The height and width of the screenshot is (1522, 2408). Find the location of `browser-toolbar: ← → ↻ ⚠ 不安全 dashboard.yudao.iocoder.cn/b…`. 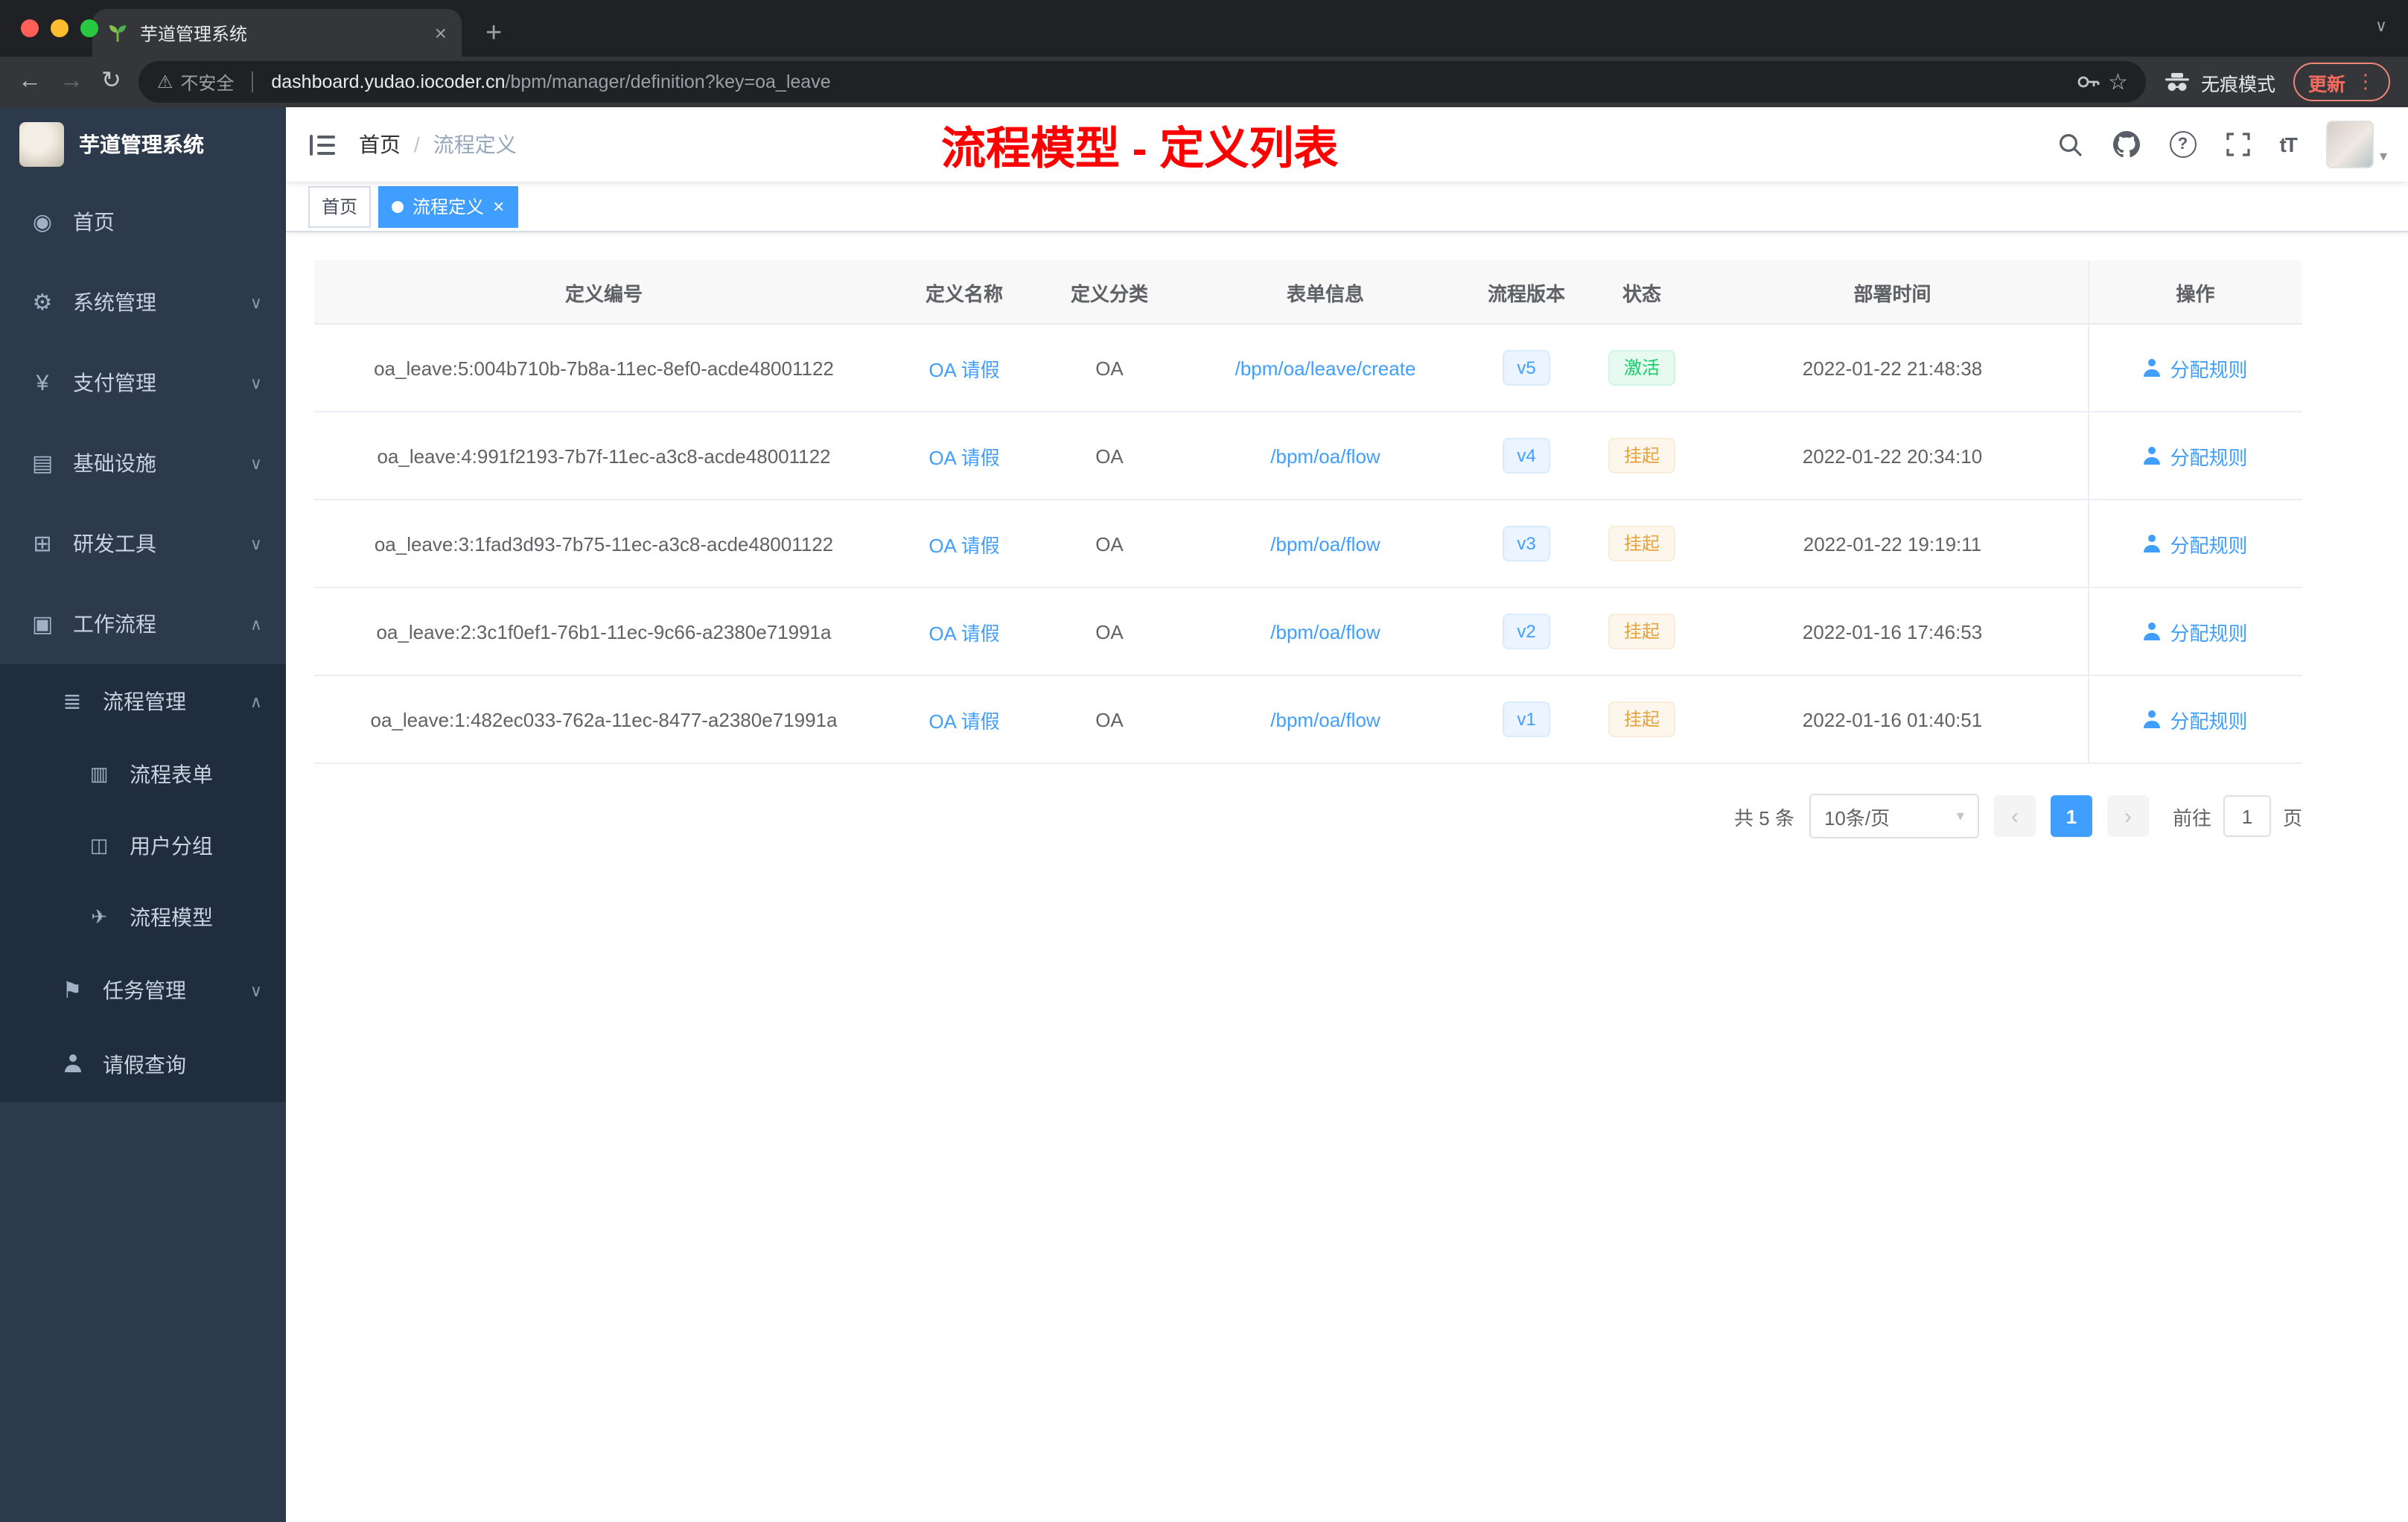

browser-toolbar: ← → ↻ ⚠ 不安全 dashboard.yudao.iocoder.cn/b… is located at coordinates (1204, 82).